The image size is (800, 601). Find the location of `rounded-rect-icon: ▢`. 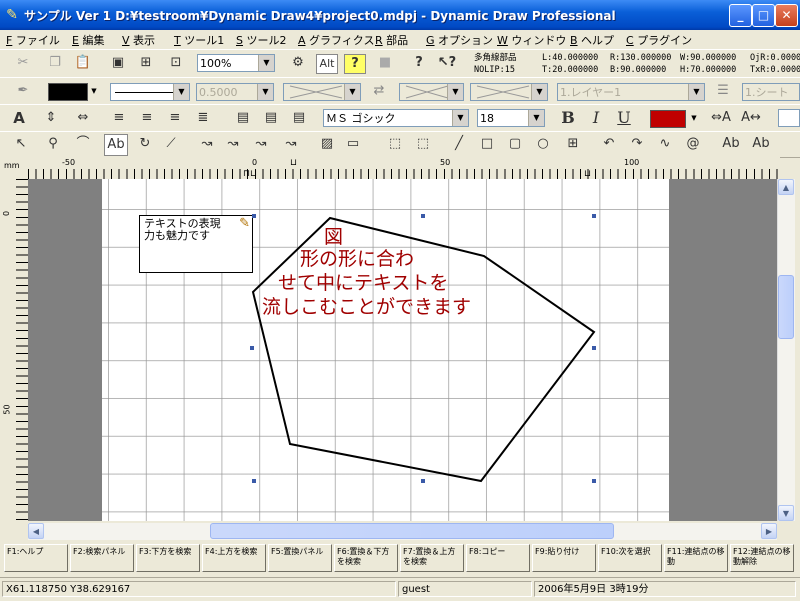

rounded-rect-icon: ▢ is located at coordinates (515, 144).